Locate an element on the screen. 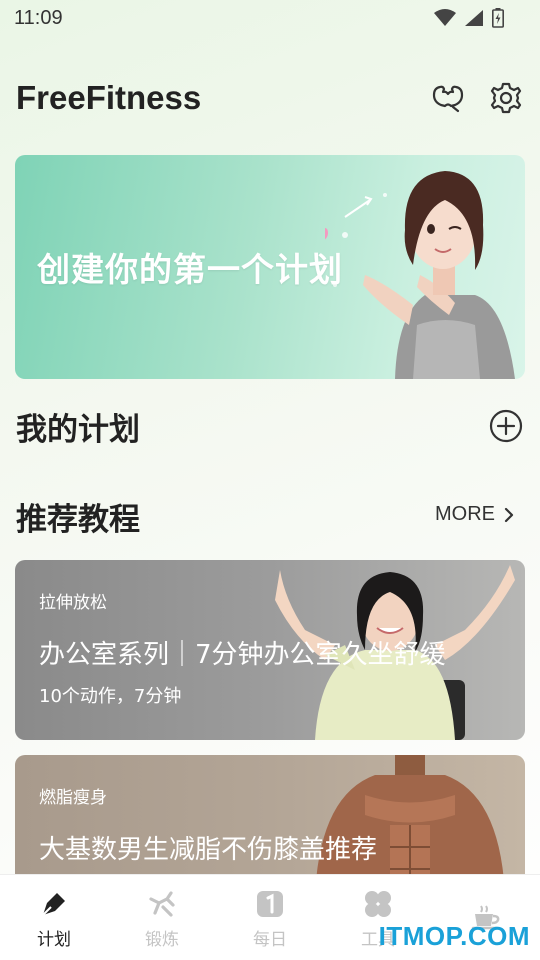 Image resolution: width=540 pixels, height=960 pixels. card-category: 拉伸放松 is located at coordinates (73, 603).